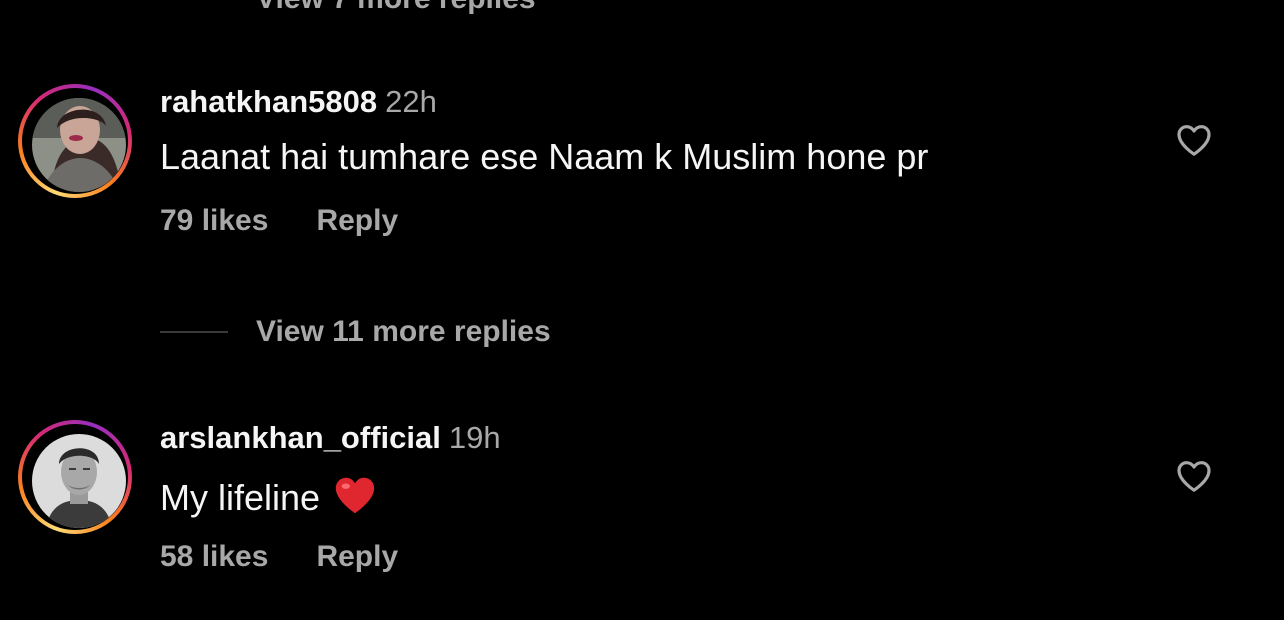  I want to click on likes-count: 79 likes, so click(214, 220).